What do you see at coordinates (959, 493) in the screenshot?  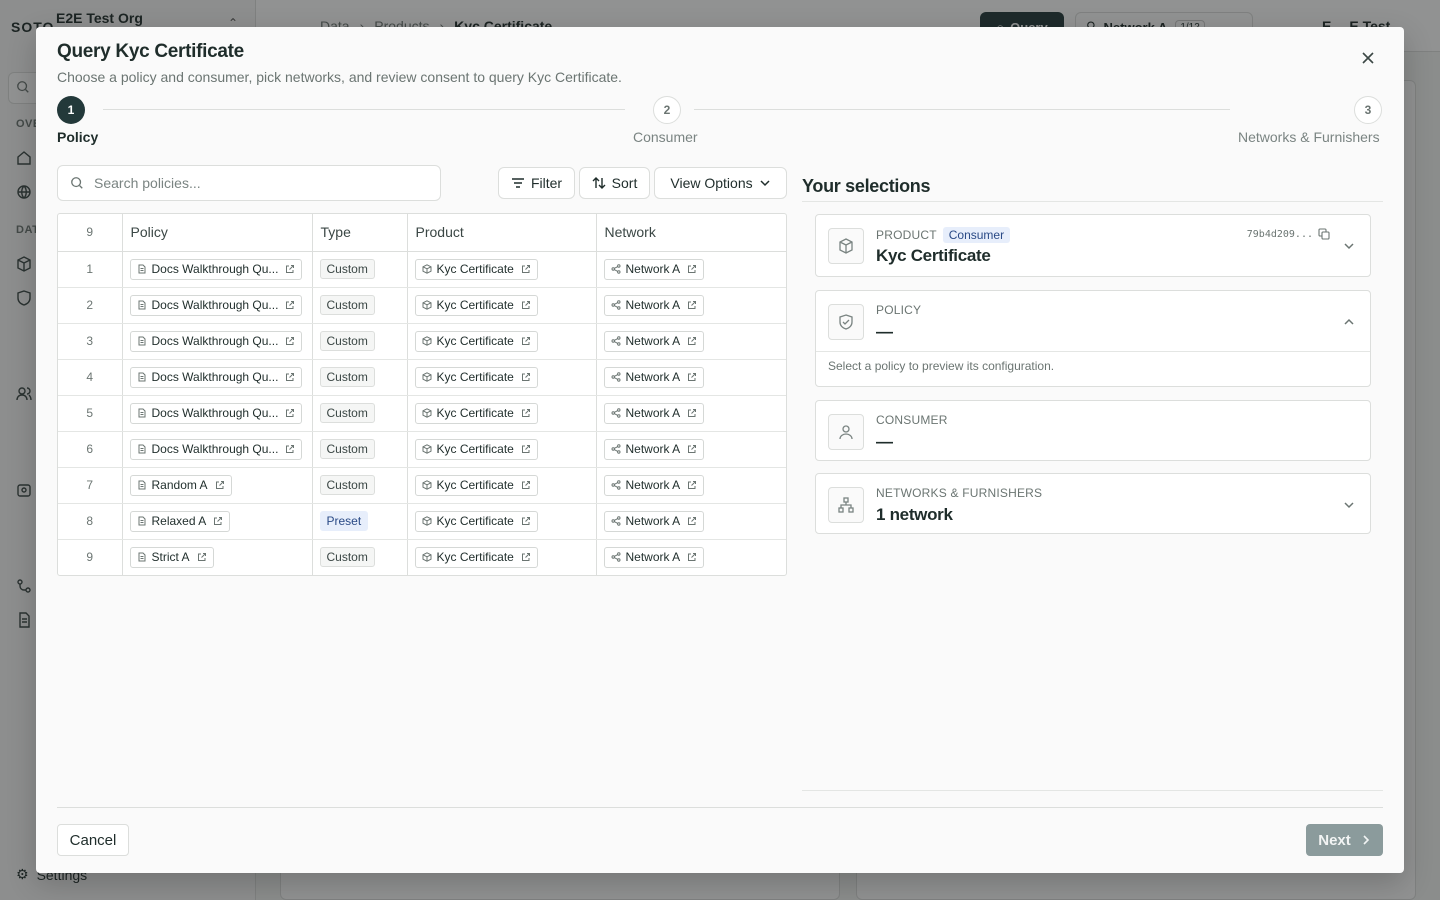 I see `networks-label-row: NETWORKS & FURNISHERS` at bounding box center [959, 493].